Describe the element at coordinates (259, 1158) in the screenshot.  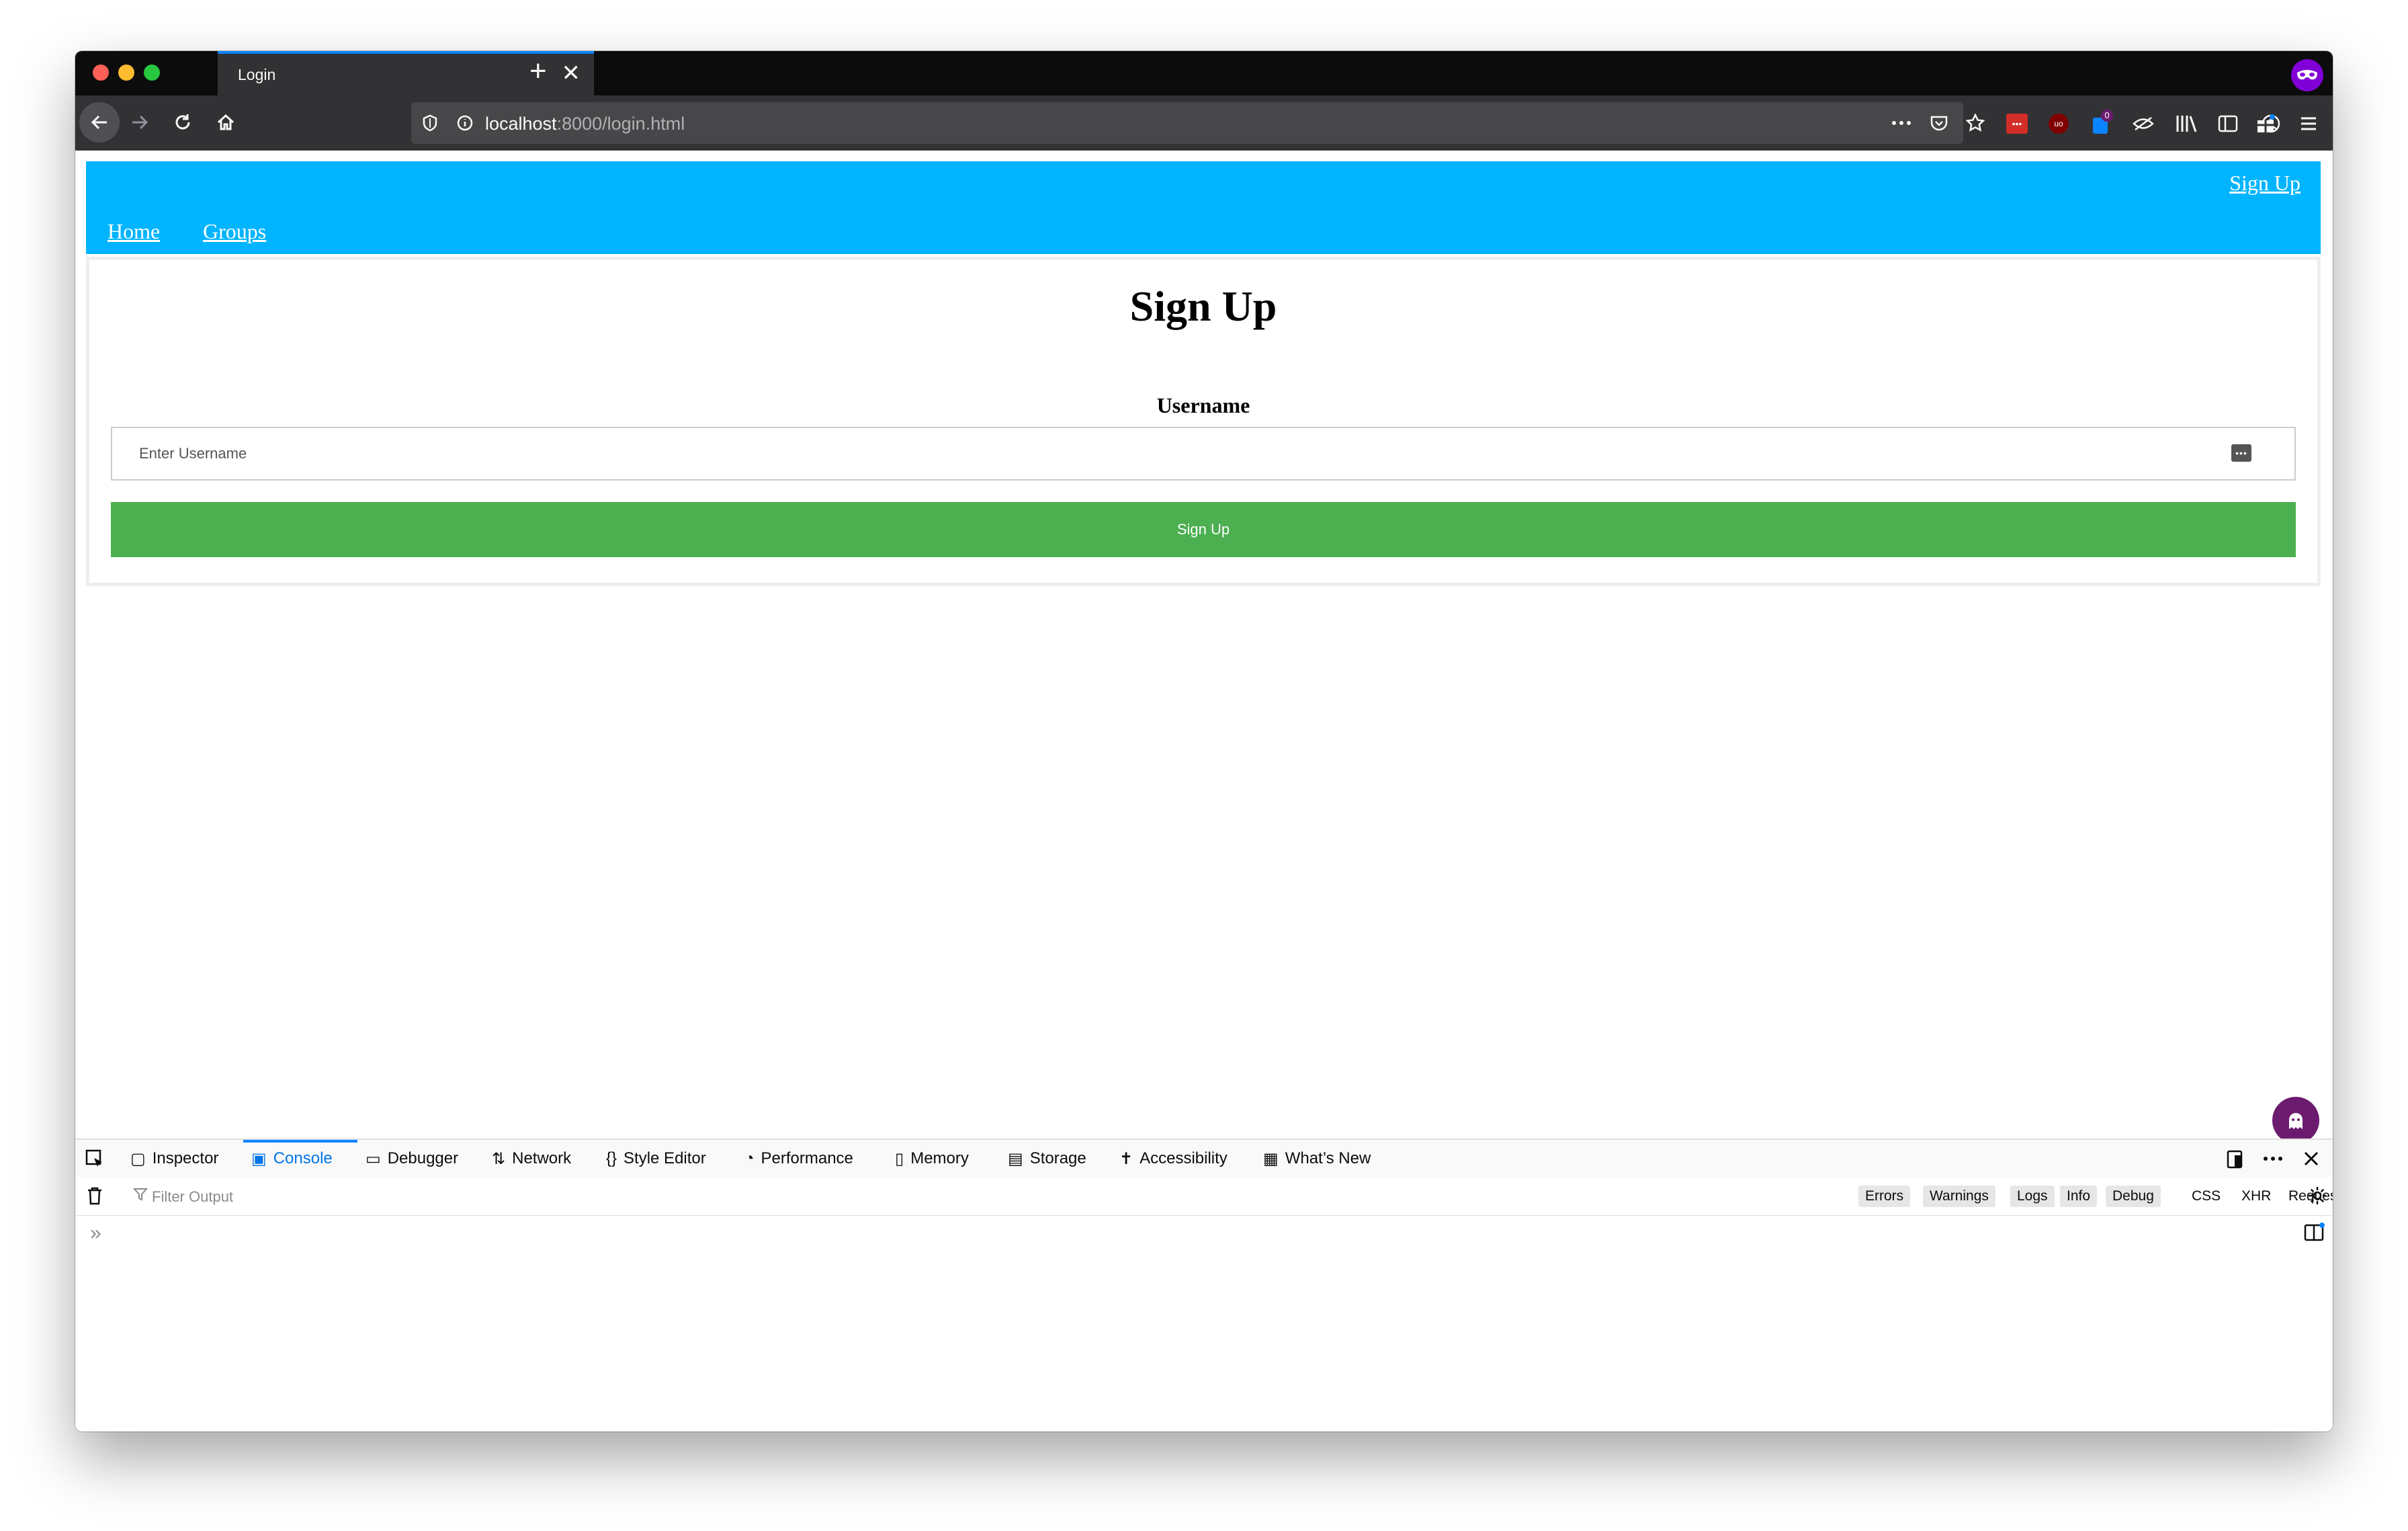
I see `console-icon: ▣` at that location.